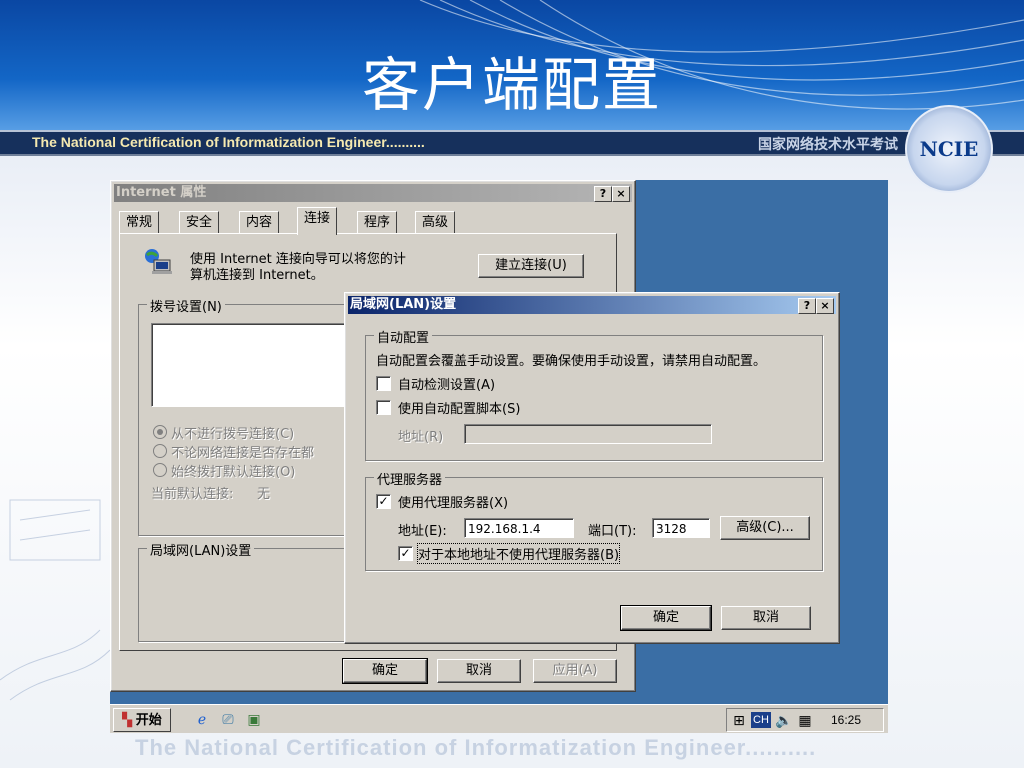  I want to click on start-button: ▚ 开始, so click(142, 720).